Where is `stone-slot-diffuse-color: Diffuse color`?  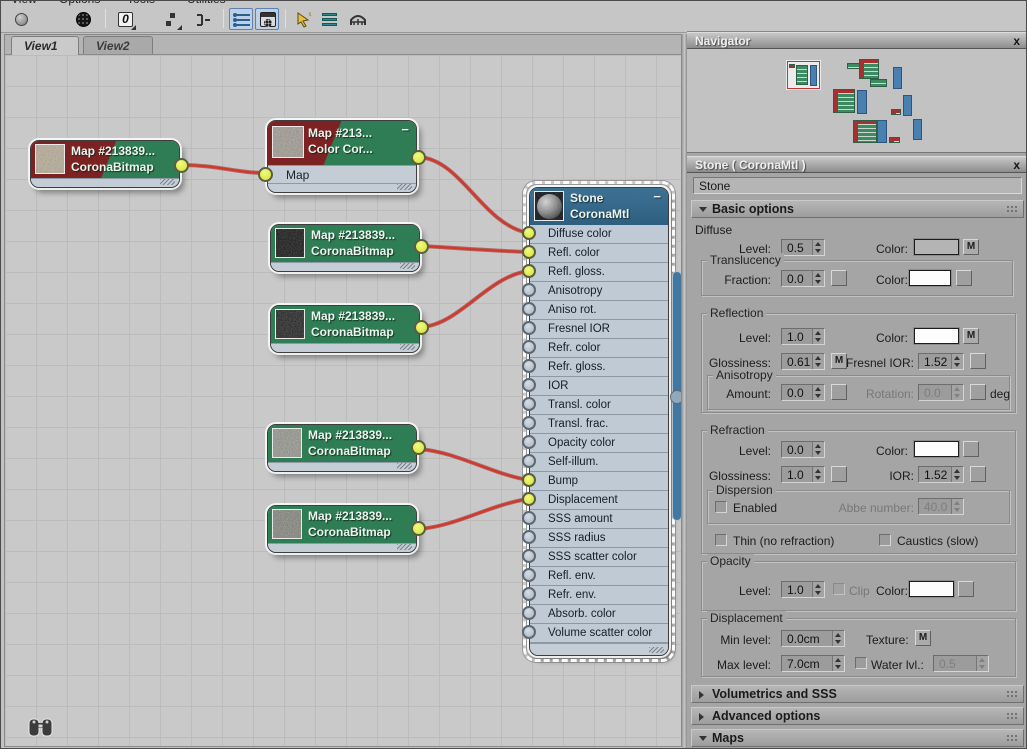
stone-slot-diffuse-color: Diffuse color is located at coordinates (595, 234).